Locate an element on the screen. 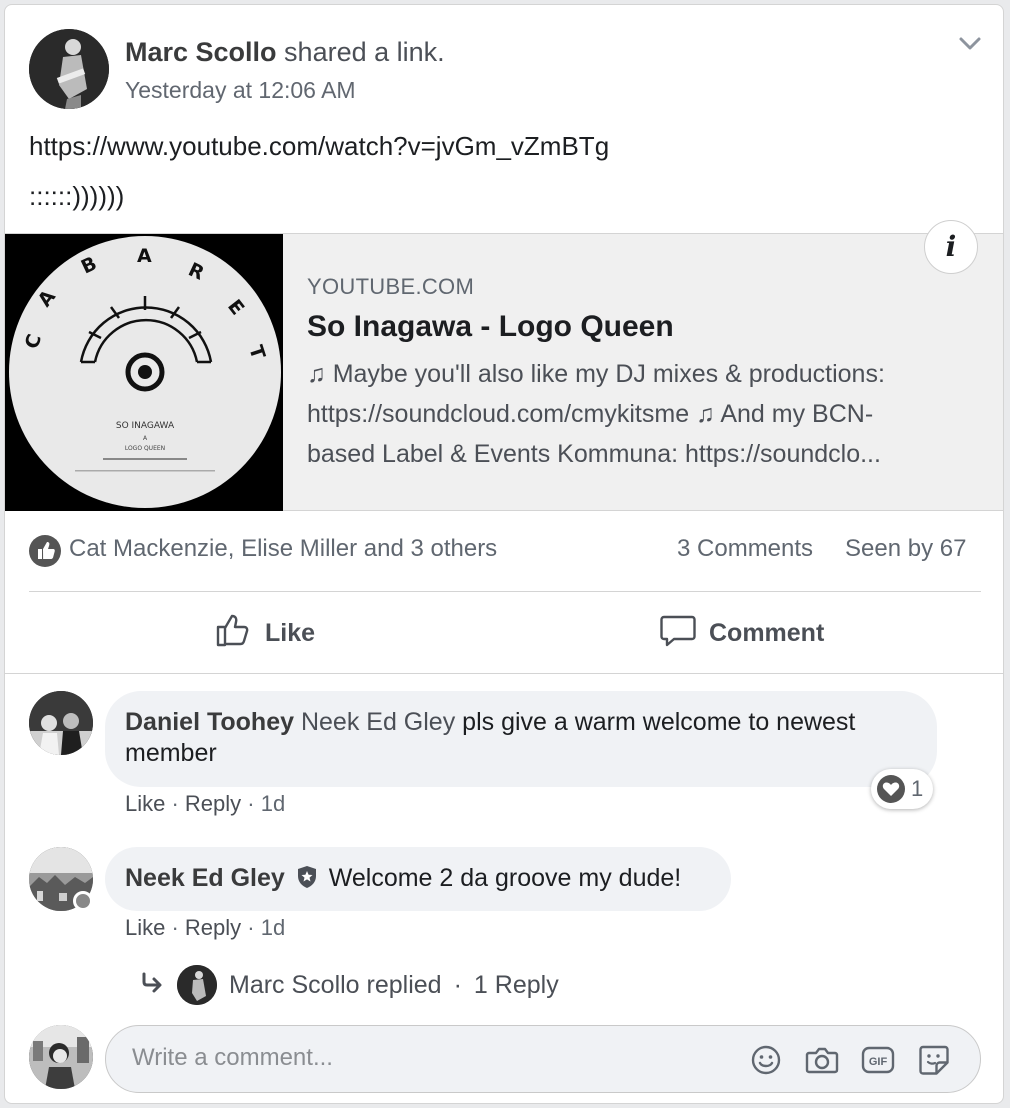 Image resolution: width=1010 pixels, height=1108 pixels. link-domain: YOUTUBE.COM is located at coordinates (391, 286).